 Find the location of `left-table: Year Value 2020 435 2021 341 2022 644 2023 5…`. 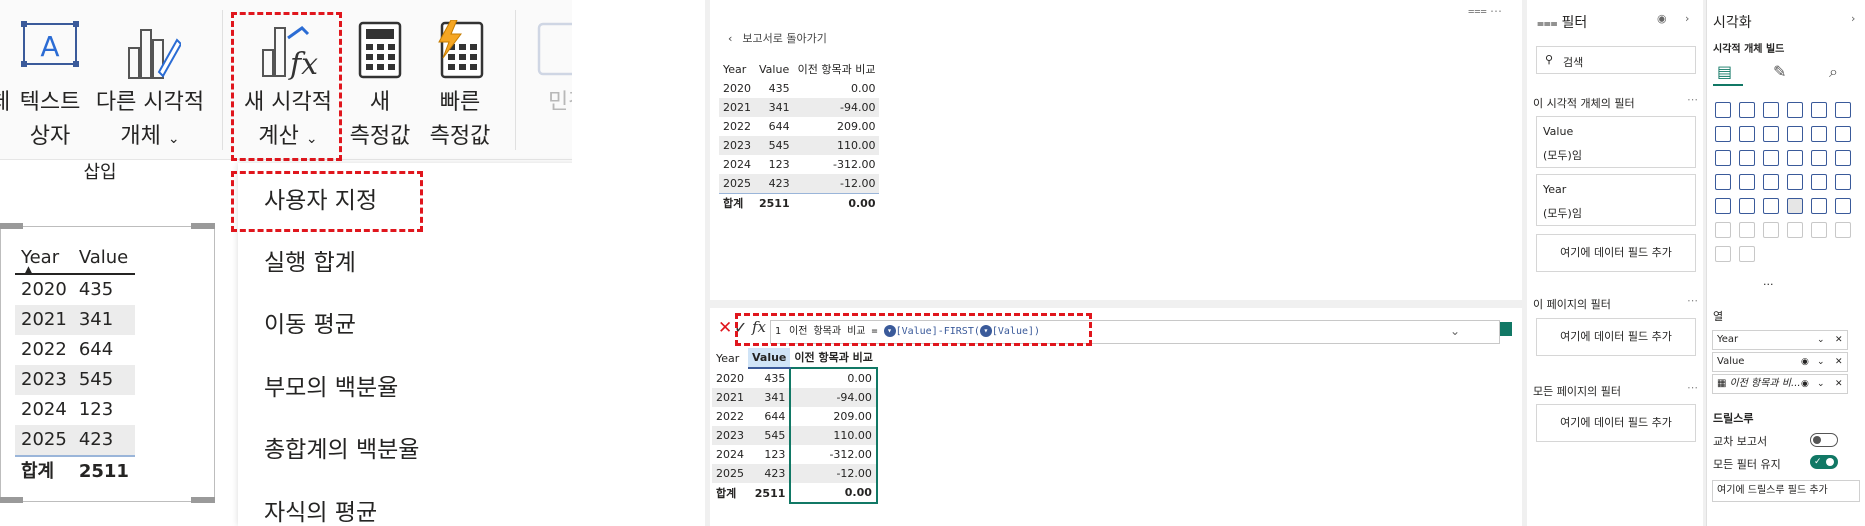

left-table: Year Value 2020 435 2021 341 2022 644 2023 5… is located at coordinates (75, 365).